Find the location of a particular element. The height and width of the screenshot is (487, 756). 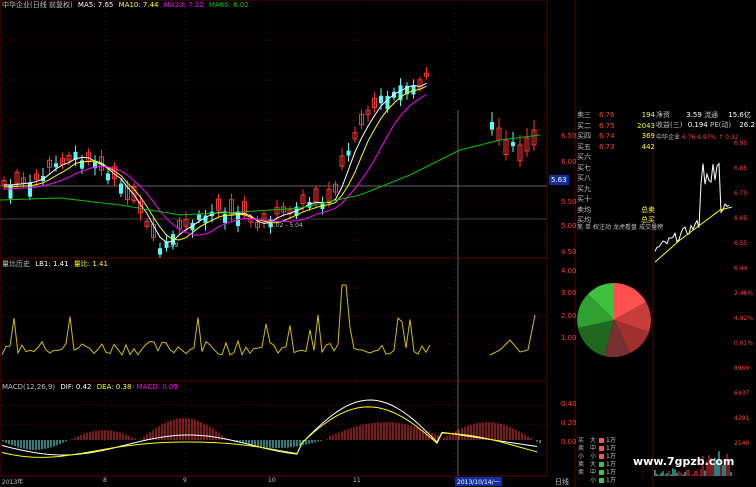

vol-title: 量比历史 is located at coordinates (16, 264).